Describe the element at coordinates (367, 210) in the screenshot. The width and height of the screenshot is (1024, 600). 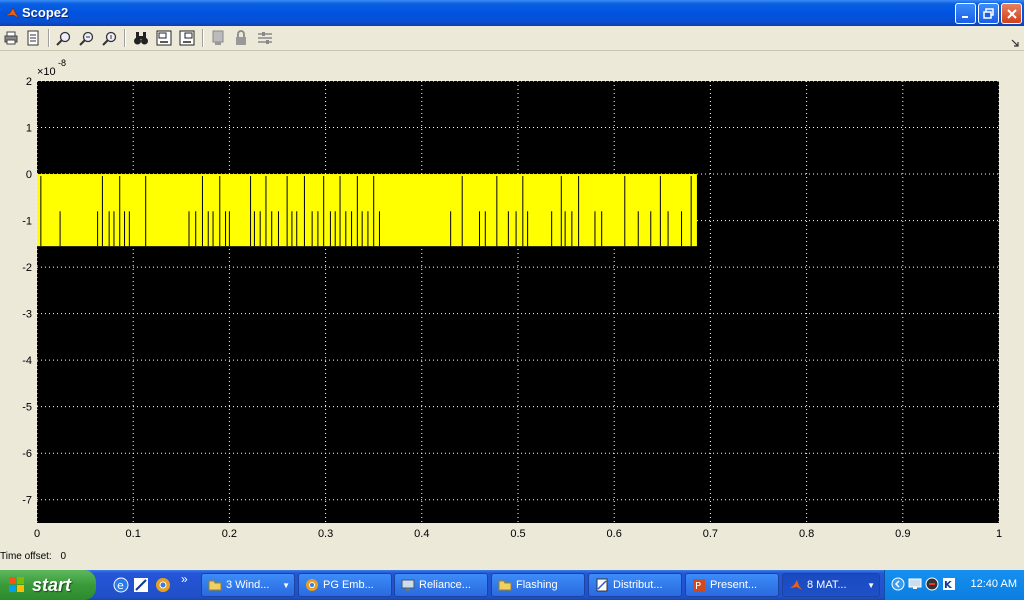
I see `signal-band` at that location.